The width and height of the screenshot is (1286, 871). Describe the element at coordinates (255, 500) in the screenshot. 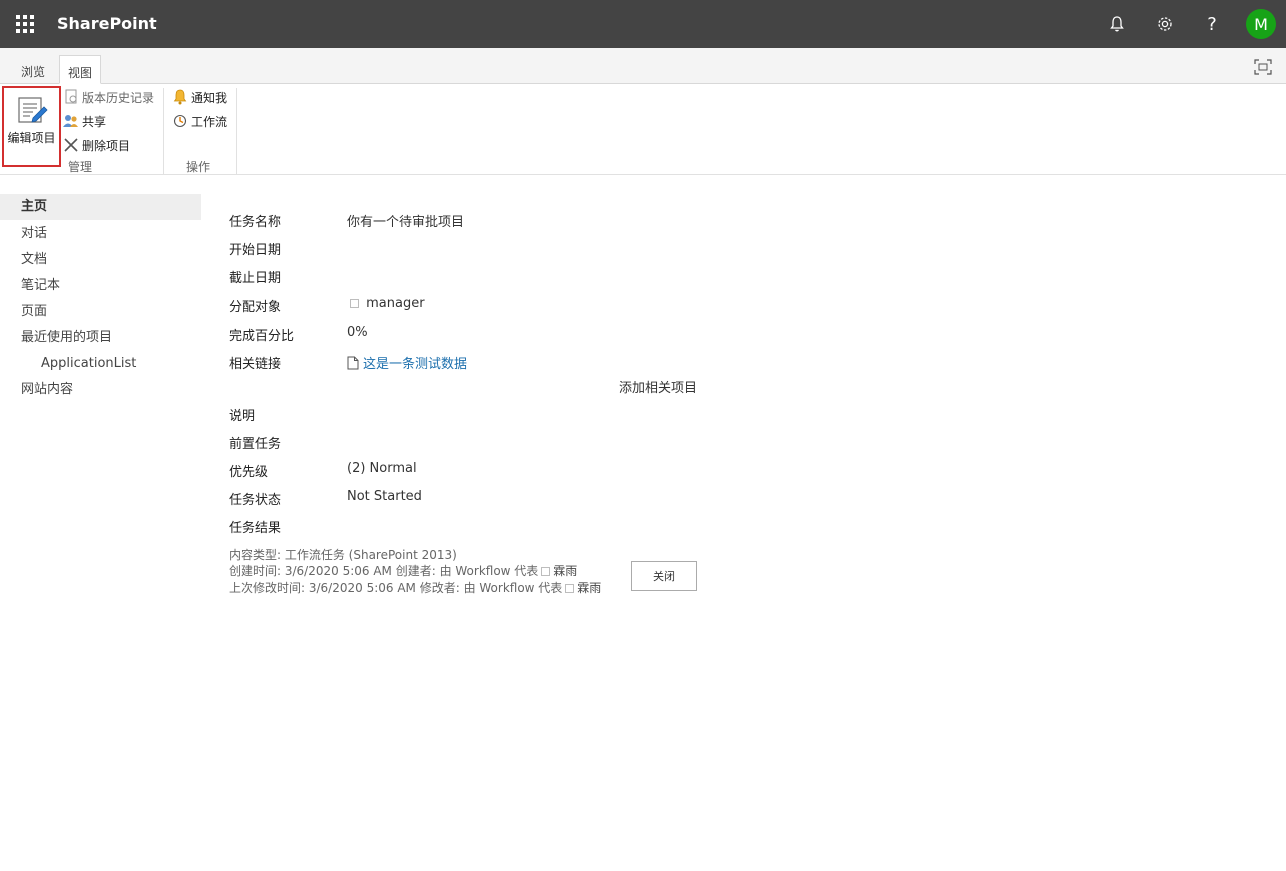

I see `field-label-task-status: 任务状态` at that location.